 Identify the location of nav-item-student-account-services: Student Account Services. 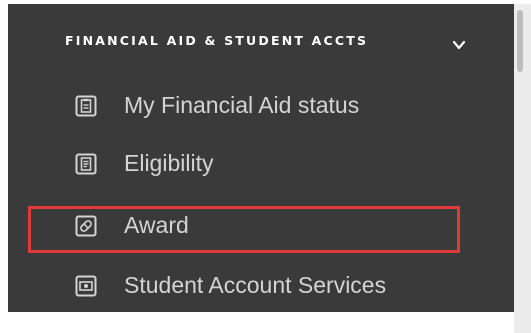
(230, 285).